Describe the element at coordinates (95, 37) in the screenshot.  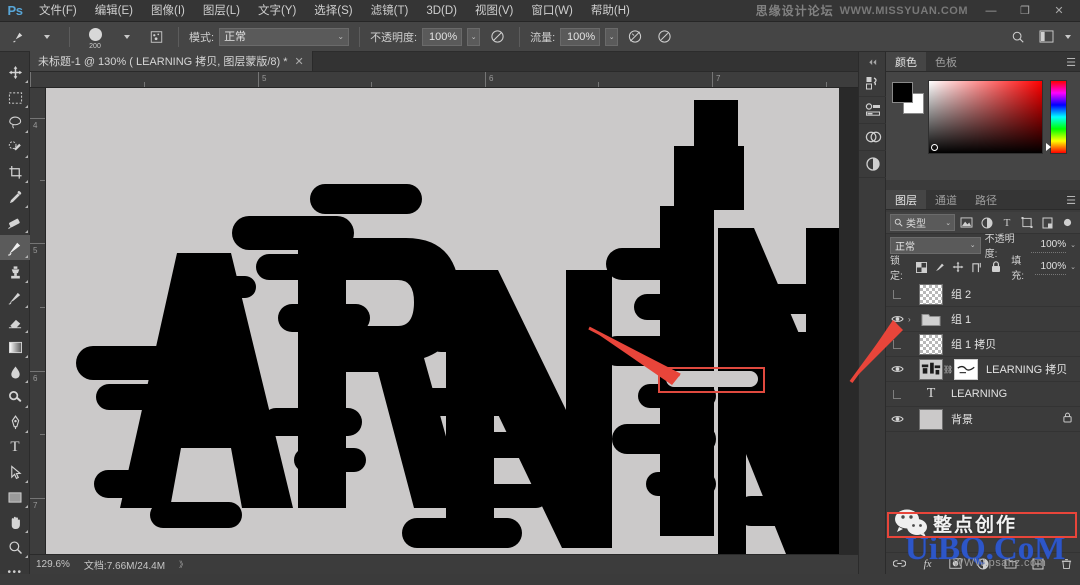
I see `brush-size-preview: 200` at that location.